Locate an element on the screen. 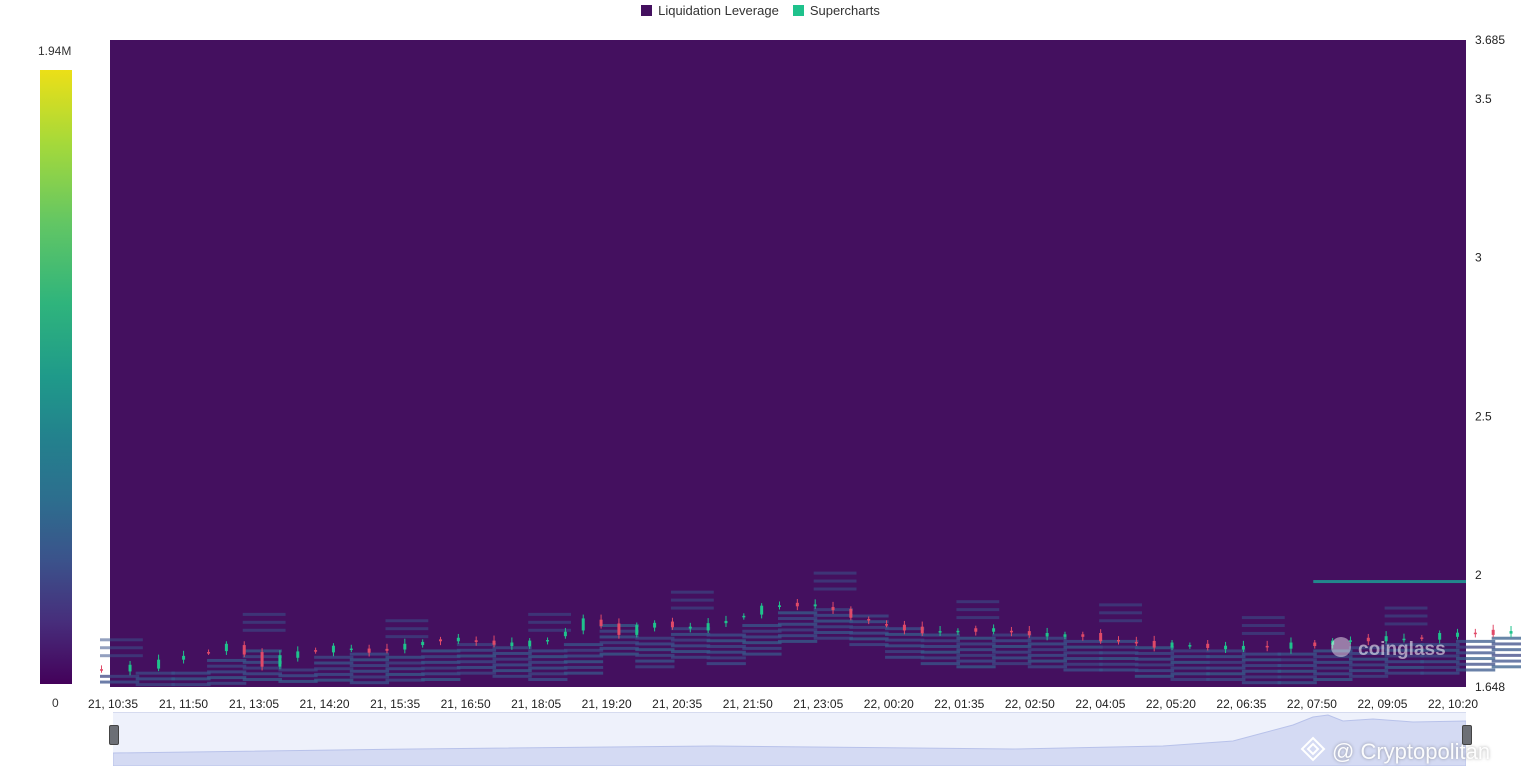  x-axis-tick-label: 22, 01:35 is located at coordinates (959, 704).